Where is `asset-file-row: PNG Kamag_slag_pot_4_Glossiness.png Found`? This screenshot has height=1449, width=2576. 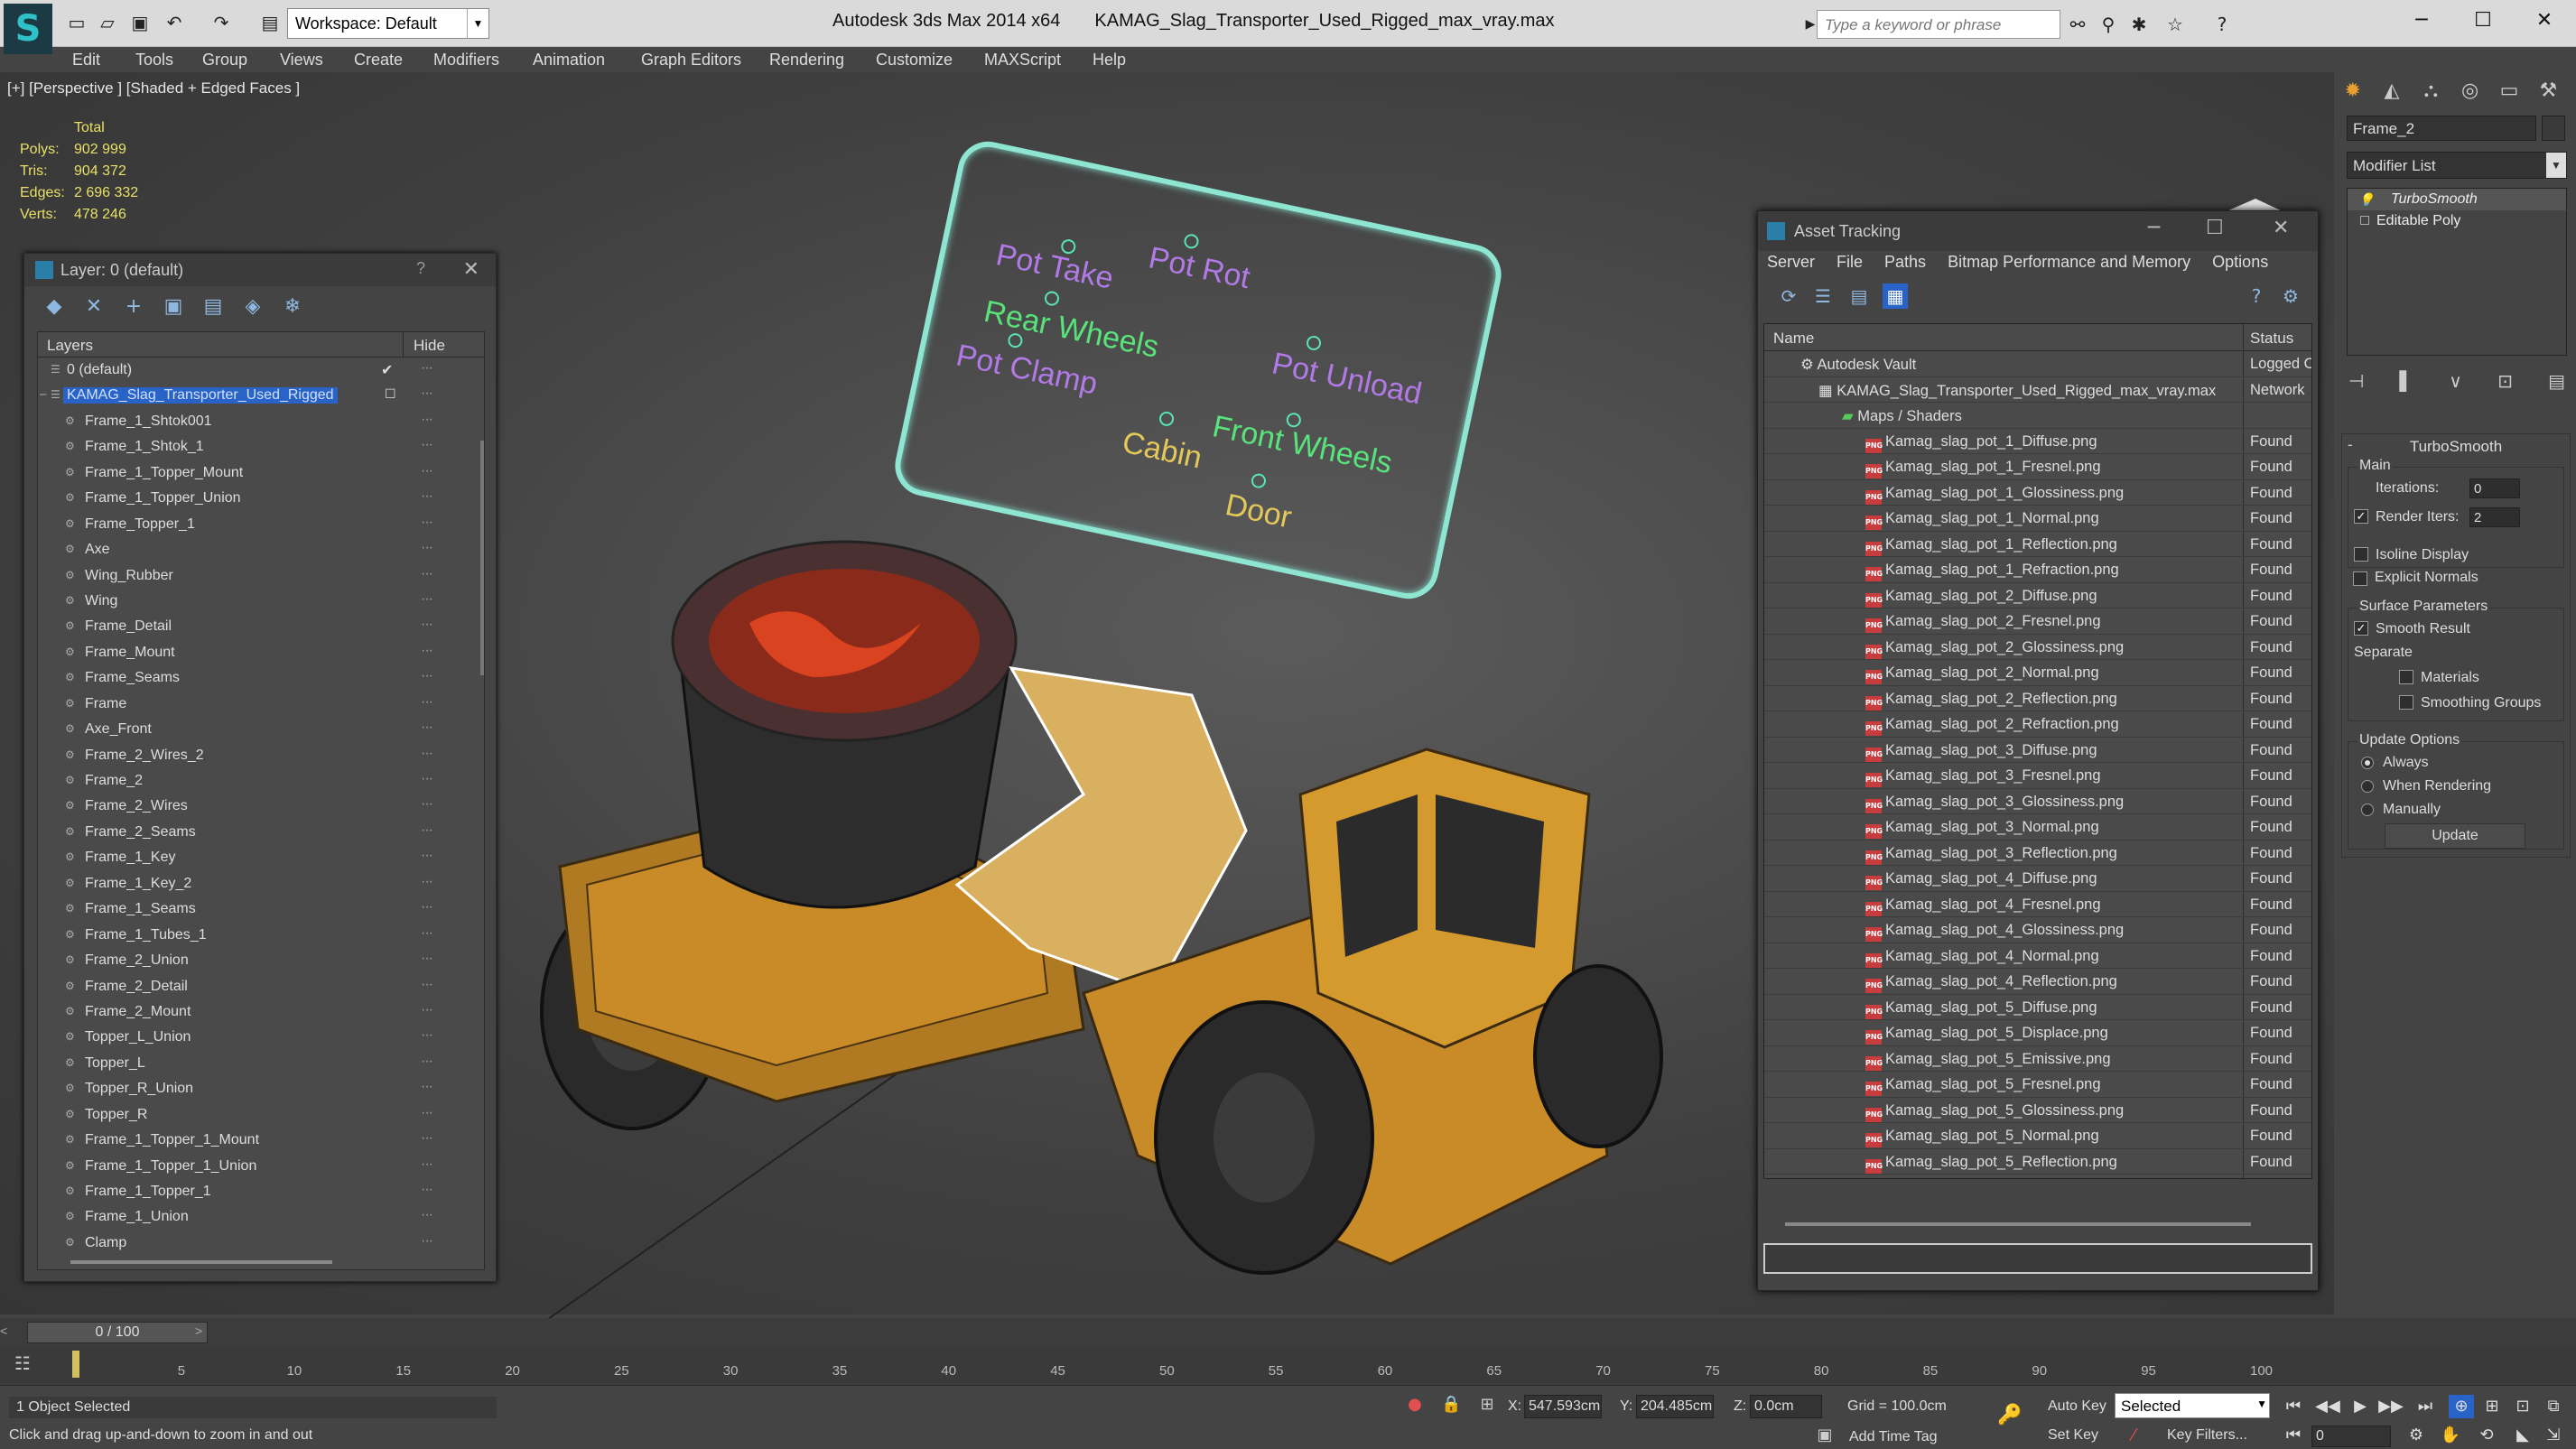
asset-file-row: PNG Kamag_slag_pot_4_Glossiness.png Found is located at coordinates (2037, 930).